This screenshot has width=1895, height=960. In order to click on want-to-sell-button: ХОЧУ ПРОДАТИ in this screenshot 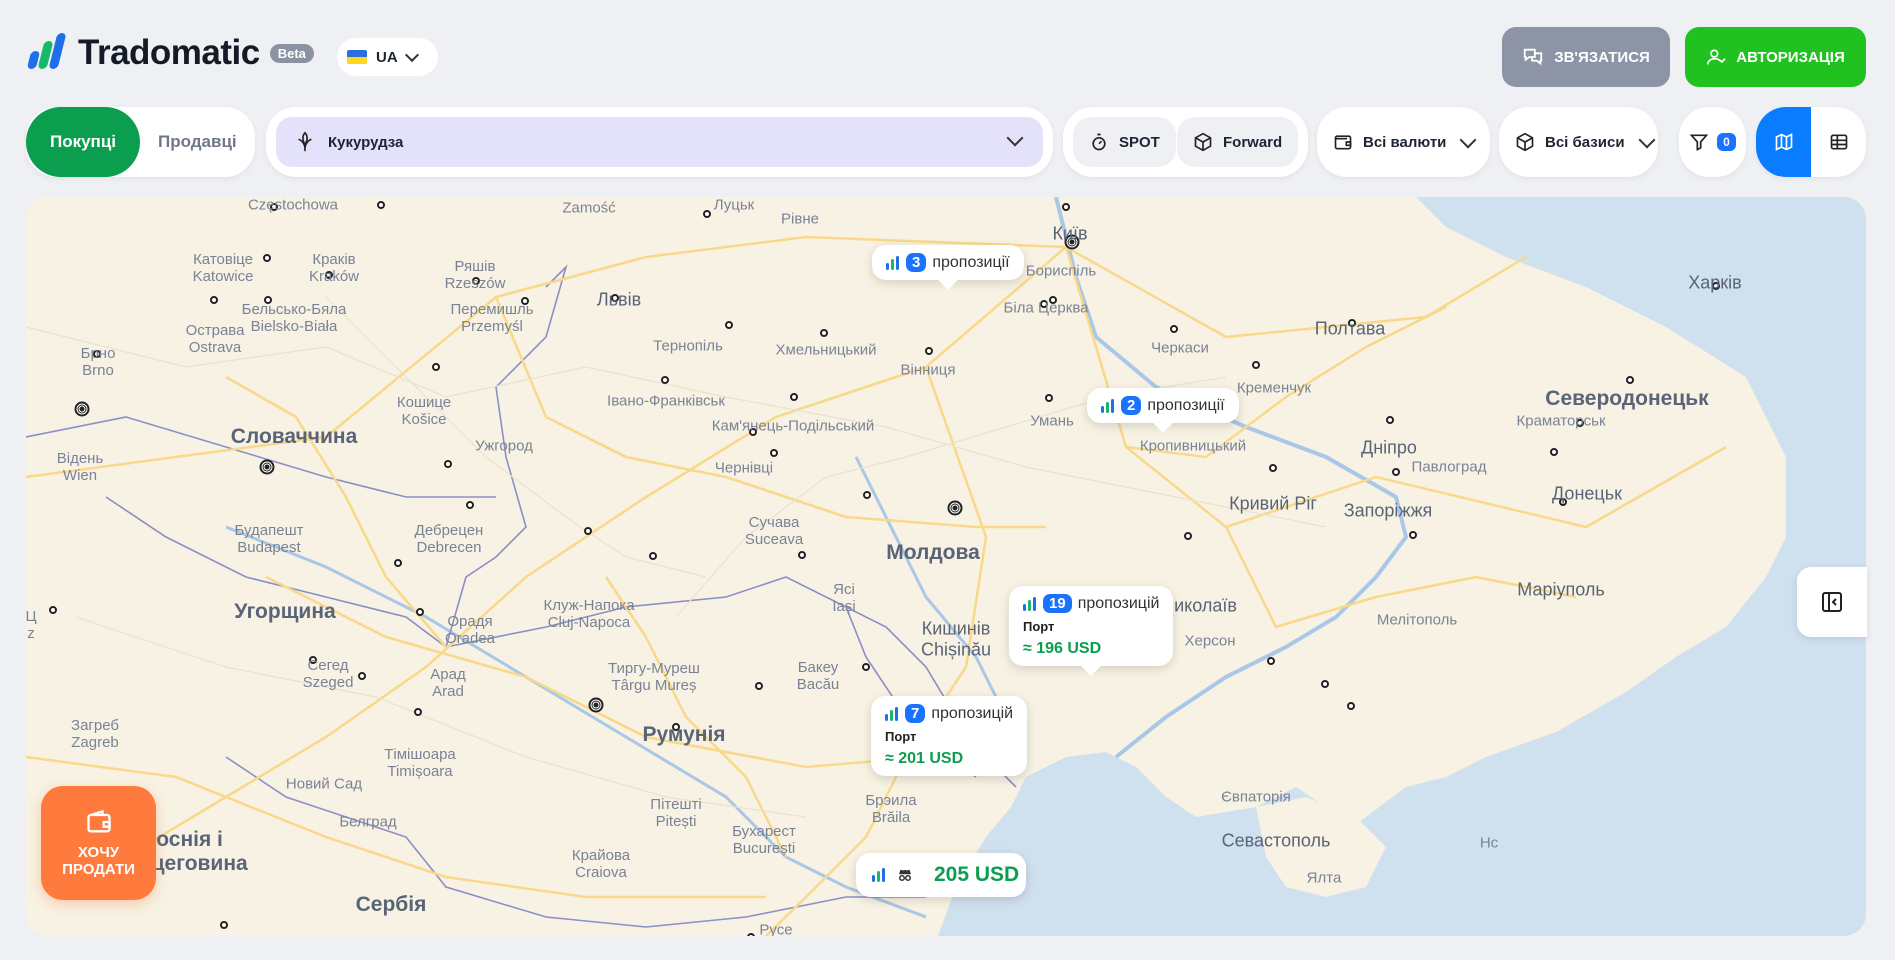, I will do `click(98, 843)`.